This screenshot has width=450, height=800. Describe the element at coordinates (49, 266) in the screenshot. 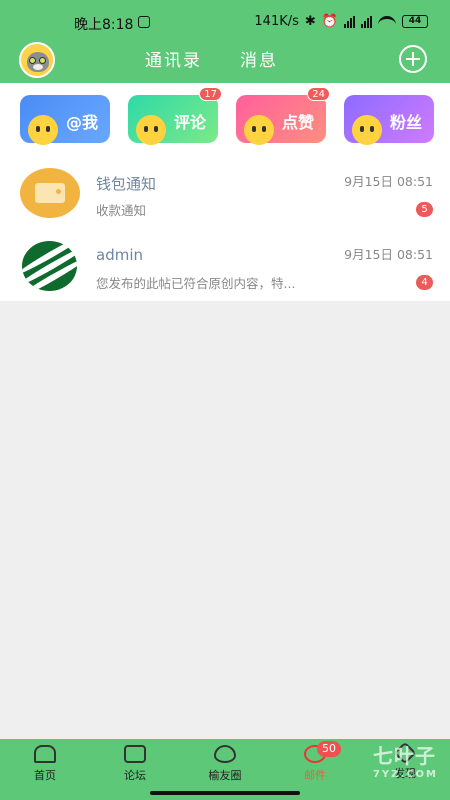

I see `admin-logo-icon` at that location.